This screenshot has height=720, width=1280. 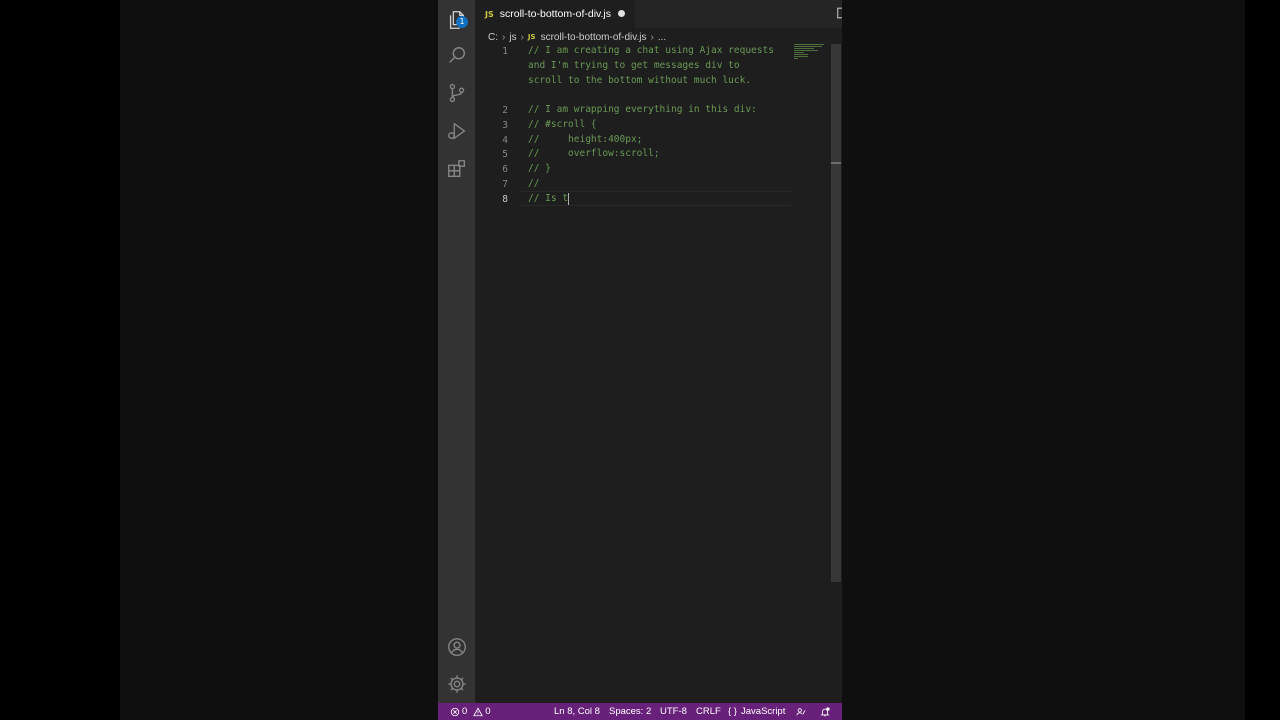 What do you see at coordinates (505, 199) in the screenshot?
I see `line-number-active: 8` at bounding box center [505, 199].